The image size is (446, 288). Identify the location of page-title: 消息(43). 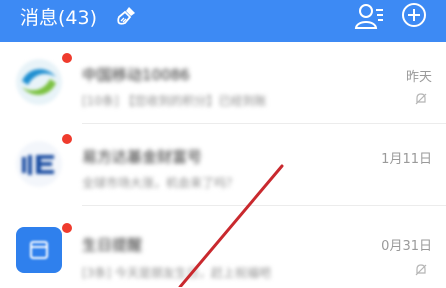
(59, 18).